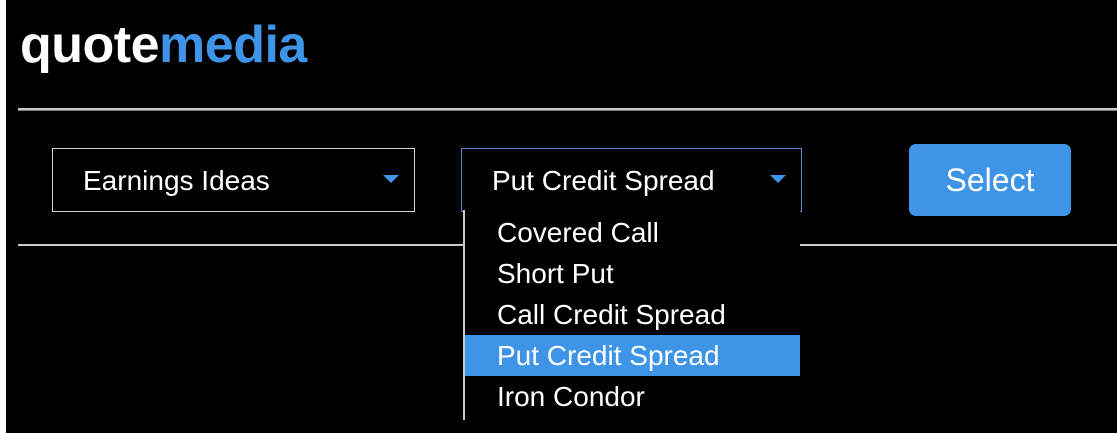 This screenshot has width=1117, height=433. I want to click on dropdown-option-put-credit-spread: Put Credit Spread, so click(632, 355).